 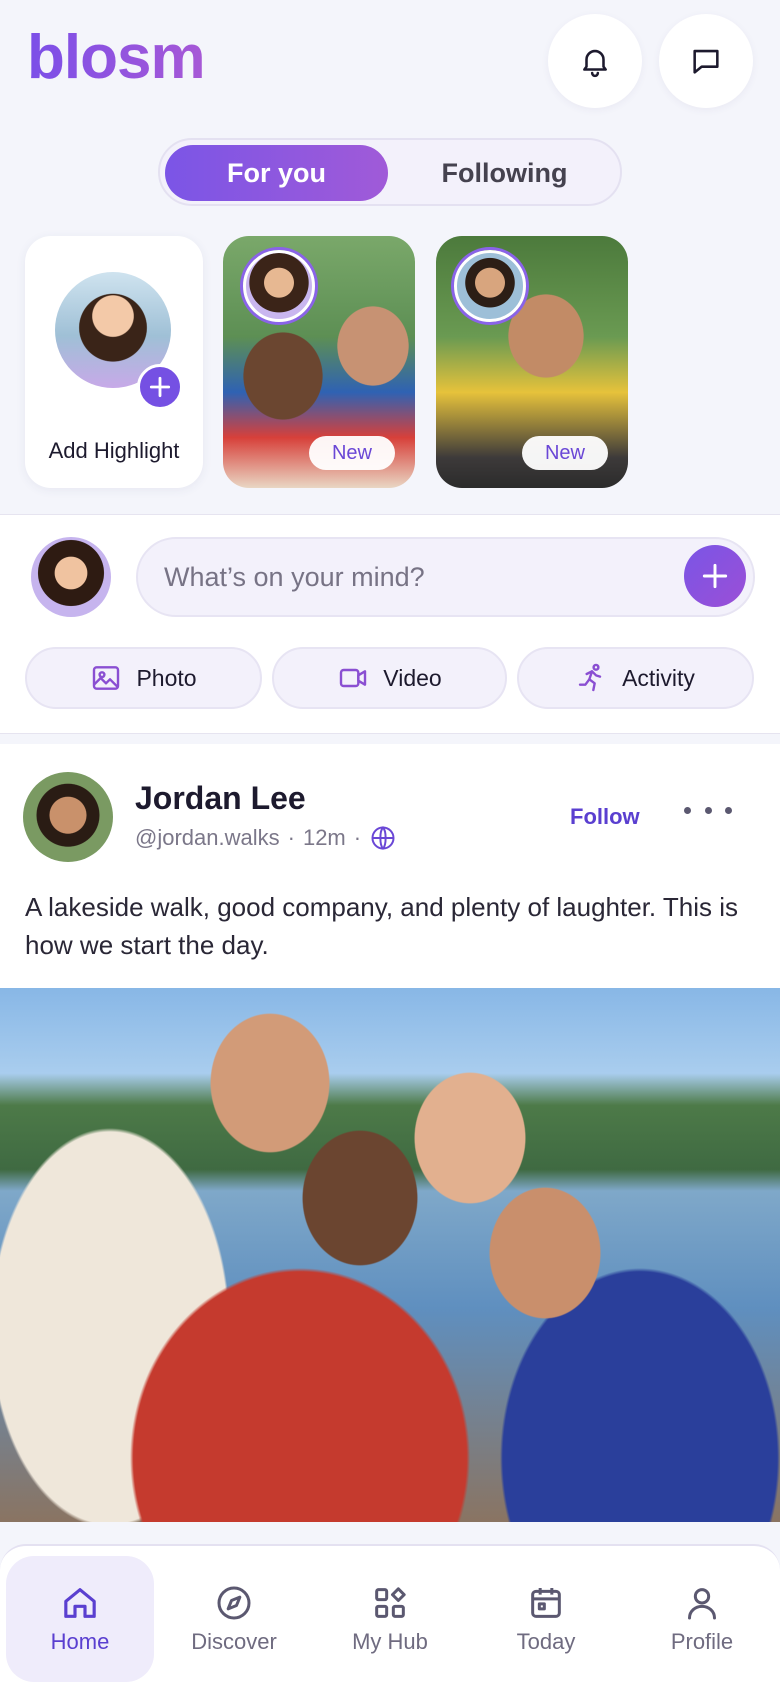 I want to click on compass-icon, so click(x=234, y=1603).